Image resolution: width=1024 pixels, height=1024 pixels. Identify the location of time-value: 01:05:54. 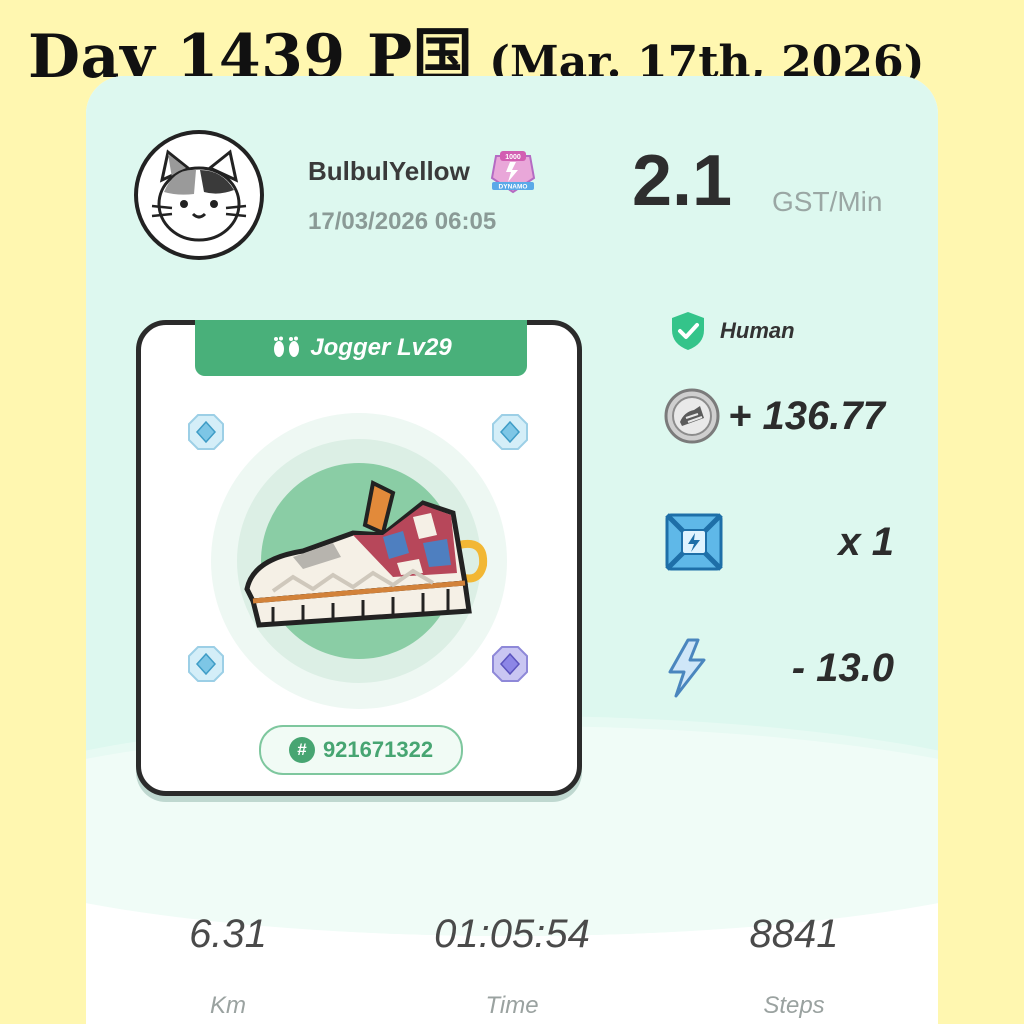
(512, 934).